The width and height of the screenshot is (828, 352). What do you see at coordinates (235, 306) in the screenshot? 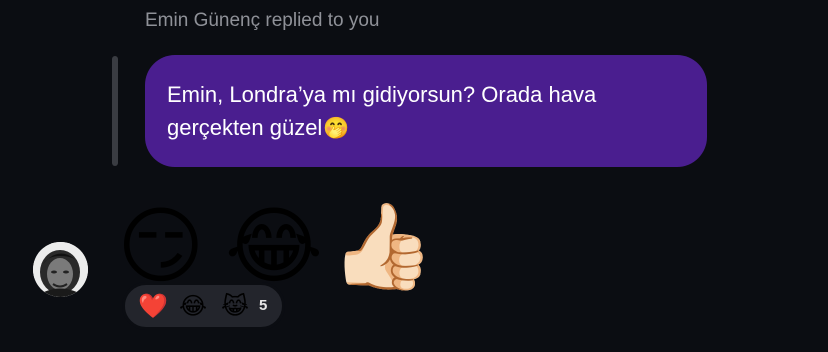
I see `cat-tears-of-joy-reaction-icon: 😹` at bounding box center [235, 306].